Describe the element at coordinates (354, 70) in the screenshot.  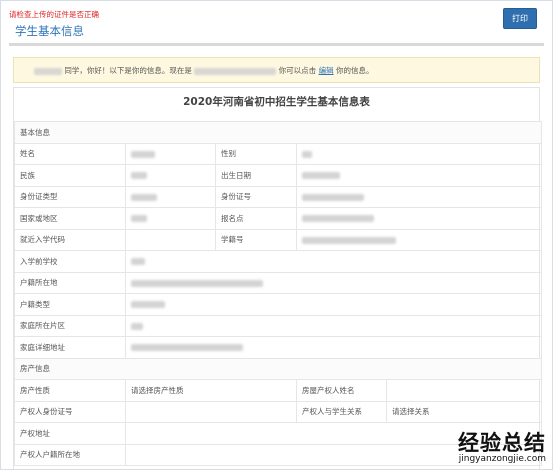
I see `notice-suffix: 你的信息。` at that location.